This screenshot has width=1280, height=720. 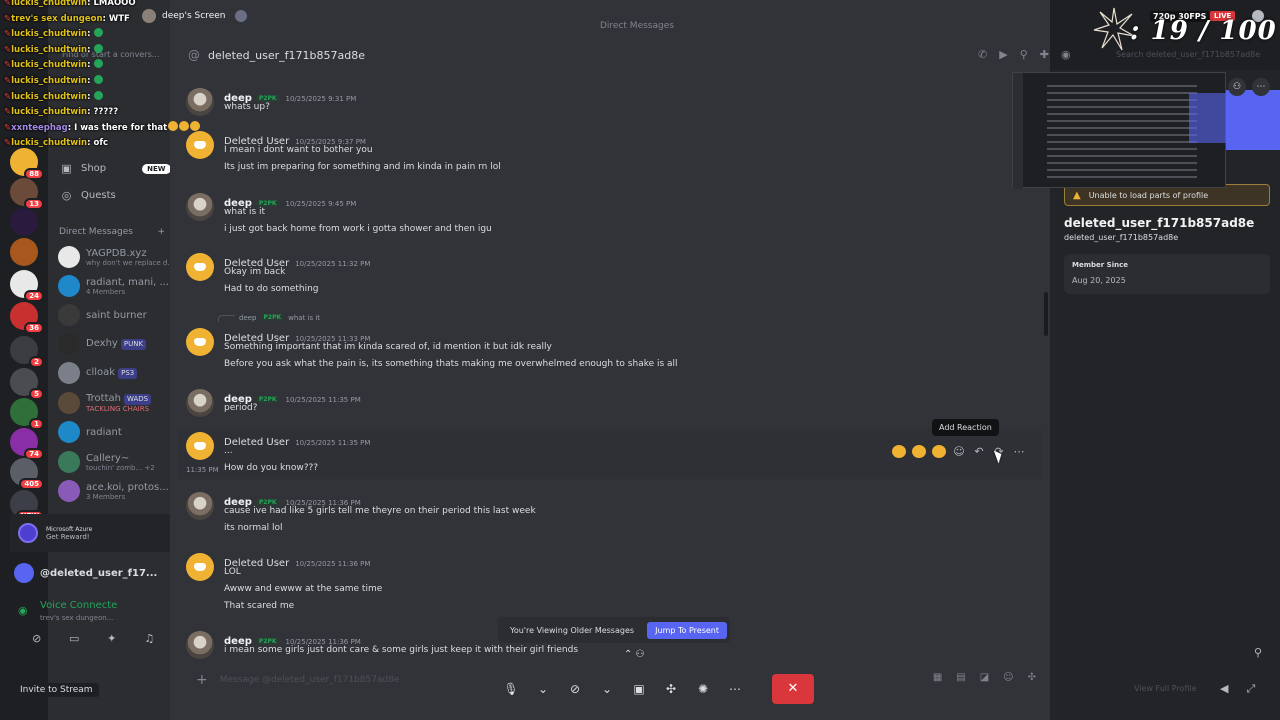 I want to click on scrollbar, so click(x=1046, y=314).